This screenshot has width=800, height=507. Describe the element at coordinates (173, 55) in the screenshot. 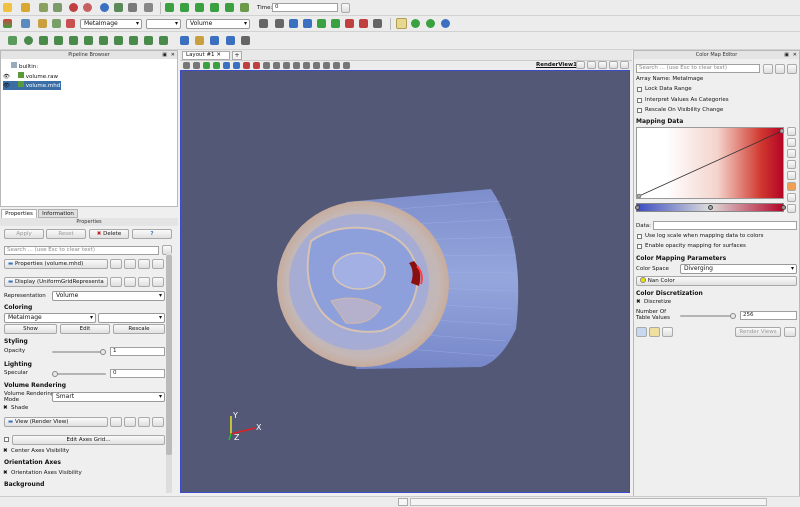

I see `pipeline-close-icon: ✕` at that location.